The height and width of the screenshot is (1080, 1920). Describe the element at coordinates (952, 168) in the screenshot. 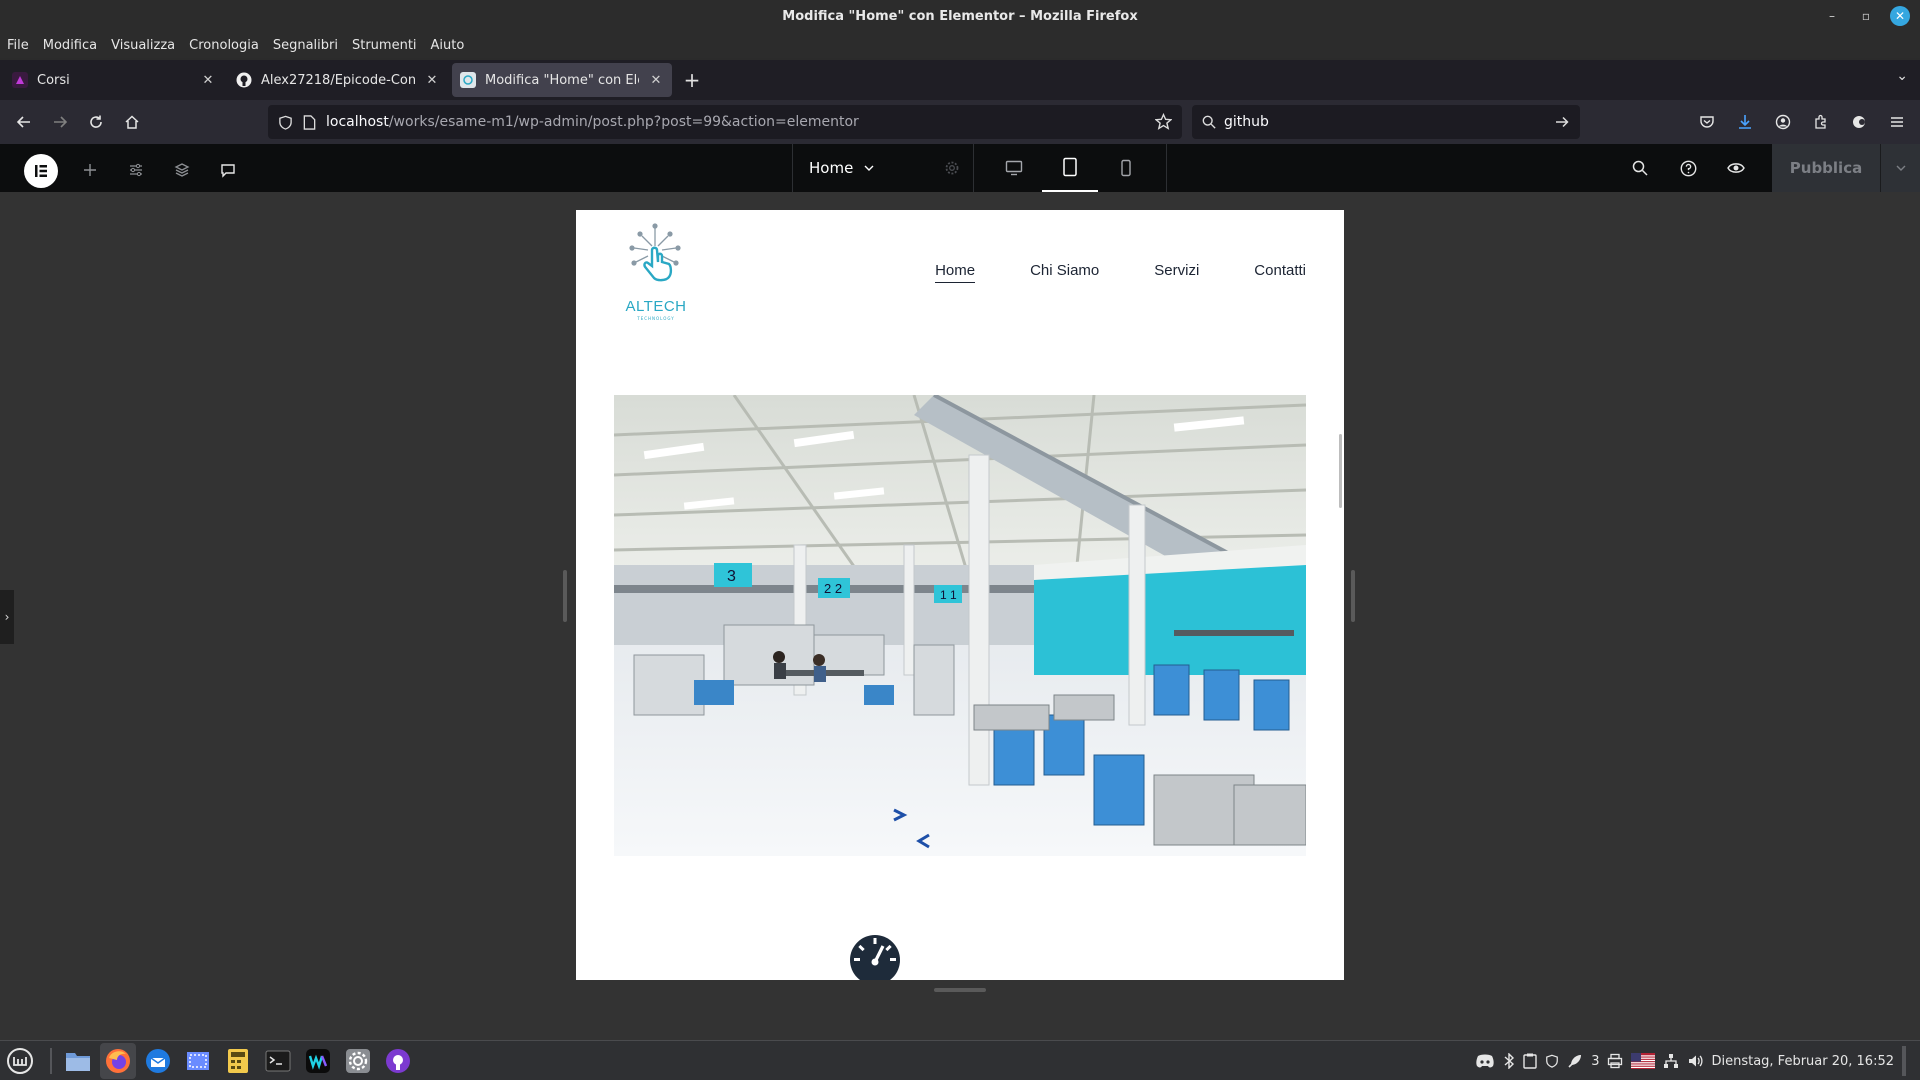

I see `page-settings-gear-icon` at that location.